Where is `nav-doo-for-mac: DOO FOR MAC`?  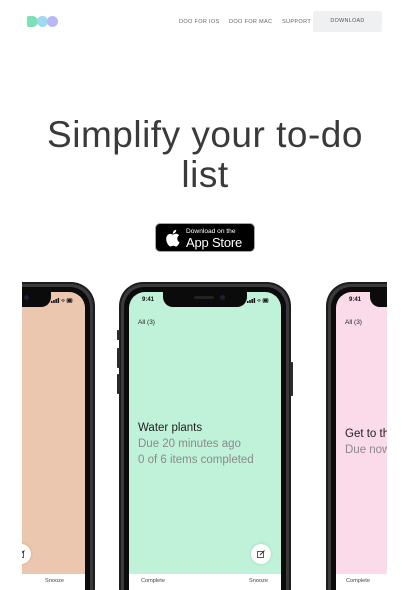 nav-doo-for-mac: DOO FOR MAC is located at coordinates (250, 22).